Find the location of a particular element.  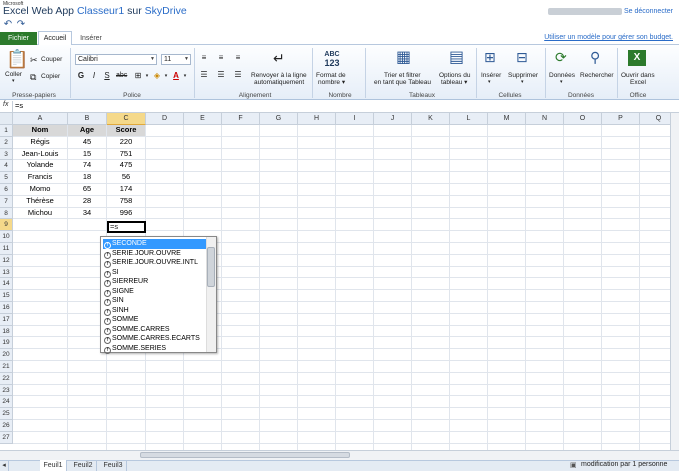

table-cell: 475 is located at coordinates (126, 165).